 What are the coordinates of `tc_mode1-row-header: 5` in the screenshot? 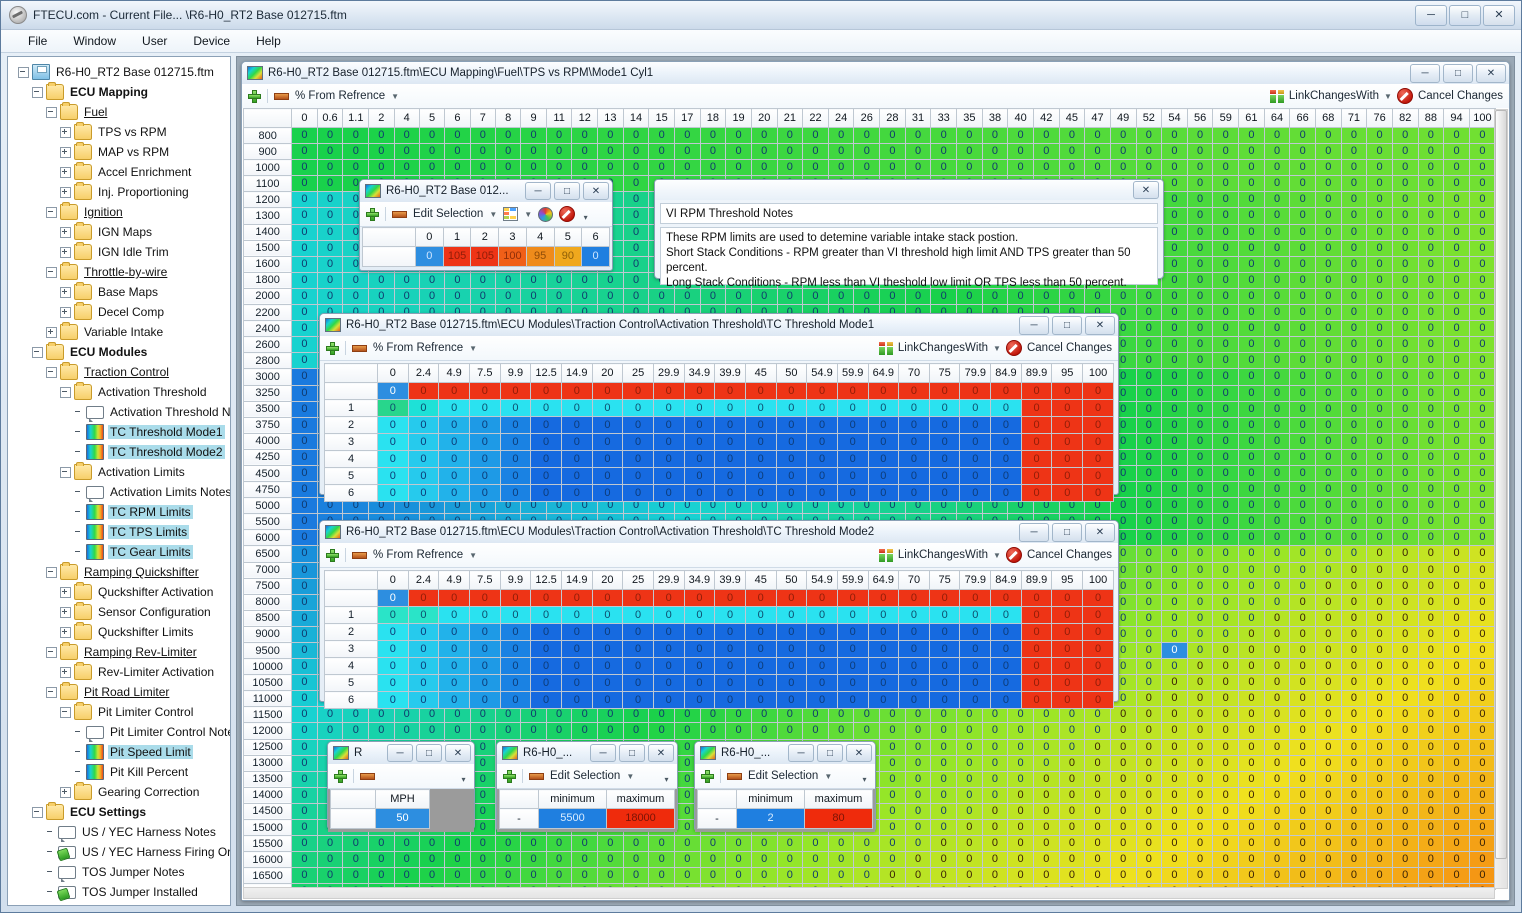 It's located at (351, 476).